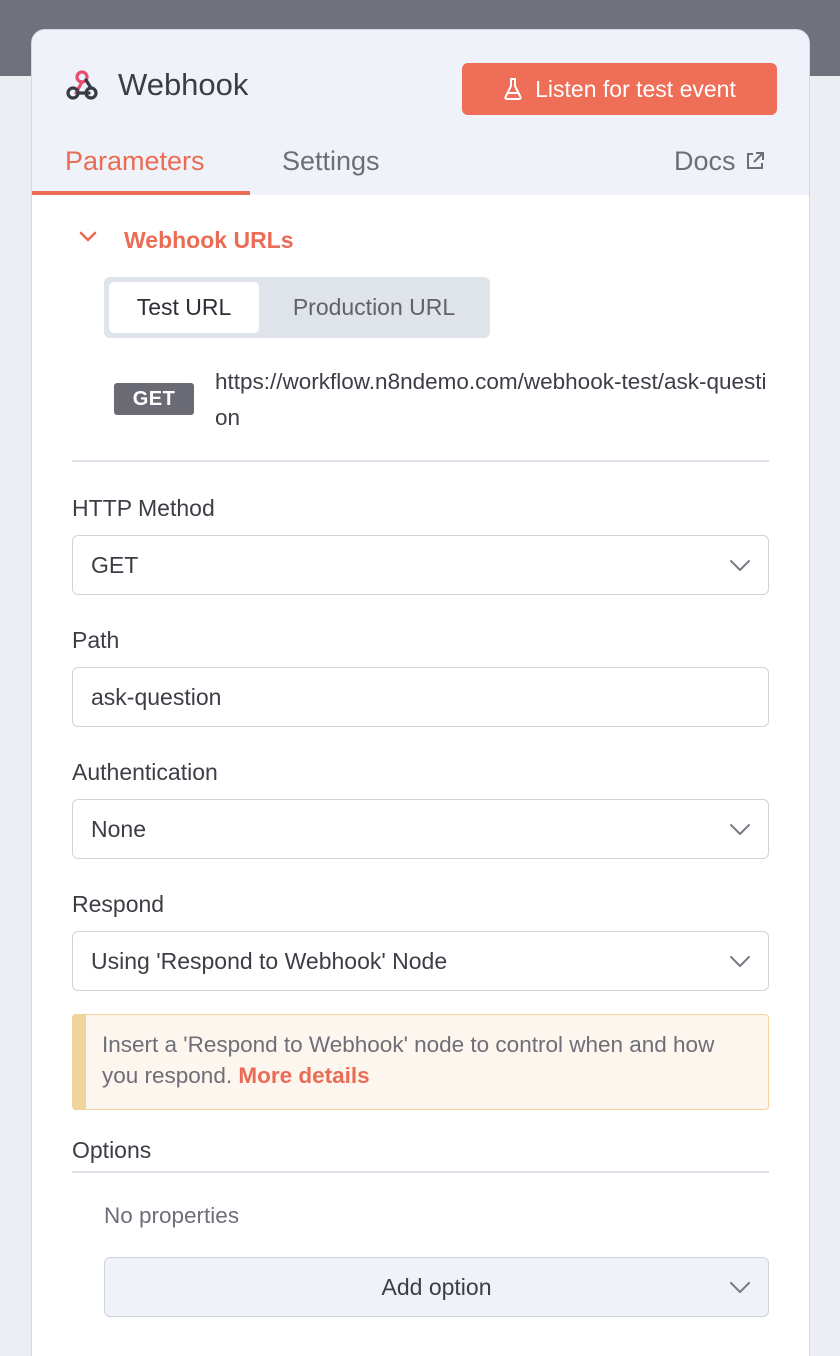 The width and height of the screenshot is (840, 1356). What do you see at coordinates (183, 84) in the screenshot?
I see `node-title: Webhook` at bounding box center [183, 84].